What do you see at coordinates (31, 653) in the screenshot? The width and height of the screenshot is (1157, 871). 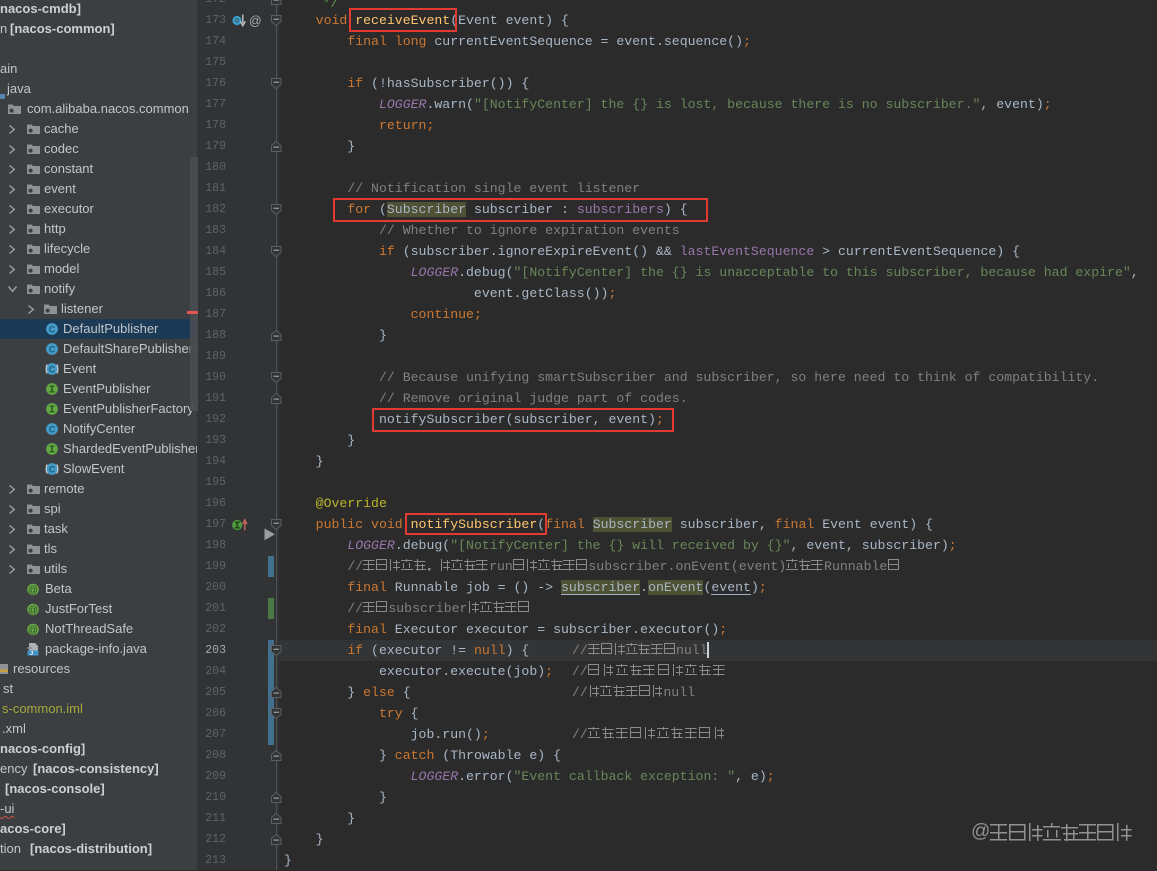 I see `svg-text: J` at bounding box center [31, 653].